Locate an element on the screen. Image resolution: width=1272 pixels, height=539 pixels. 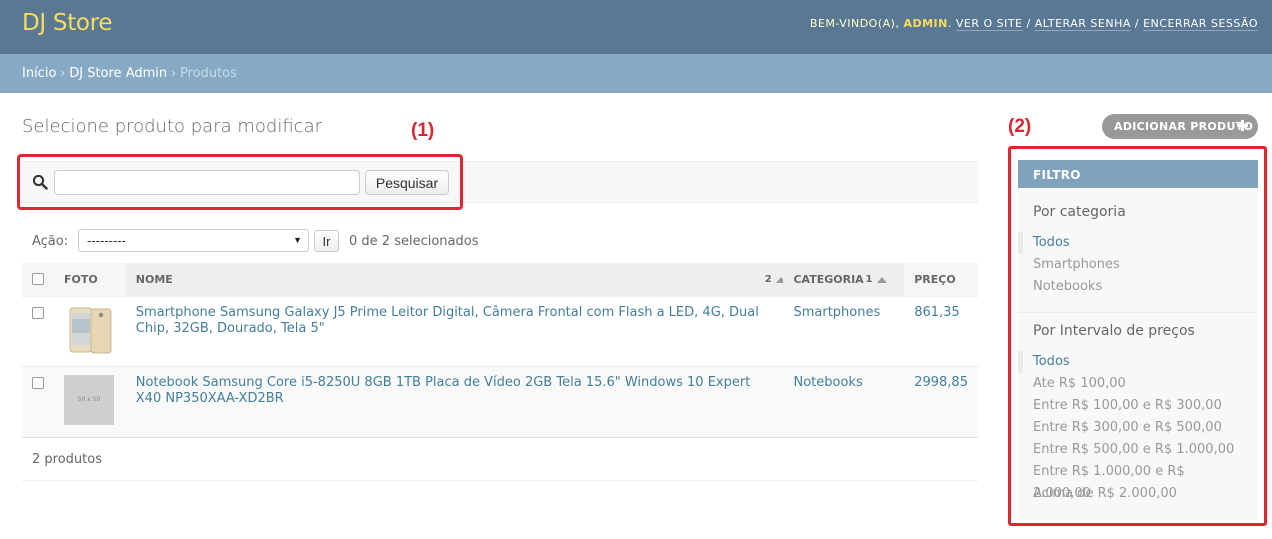
welcome-text: Bem-vindo(a), is located at coordinates (854, 23).